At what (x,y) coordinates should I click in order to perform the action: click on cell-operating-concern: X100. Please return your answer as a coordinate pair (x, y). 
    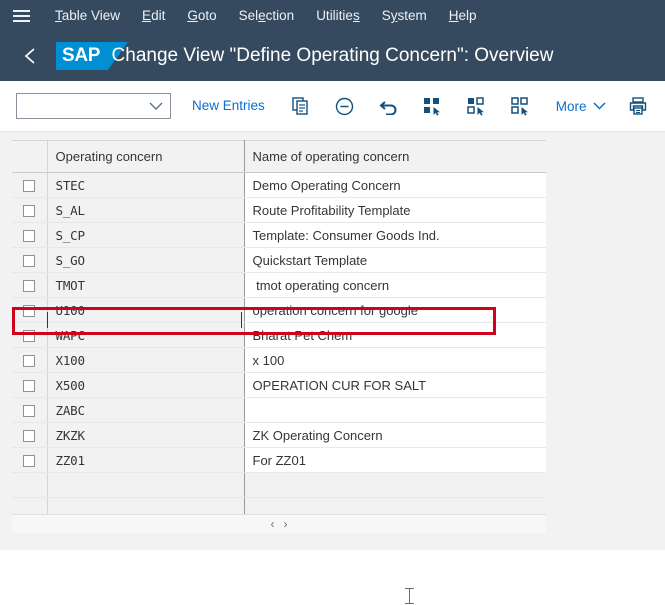
    Looking at the image, I should click on (146, 360).